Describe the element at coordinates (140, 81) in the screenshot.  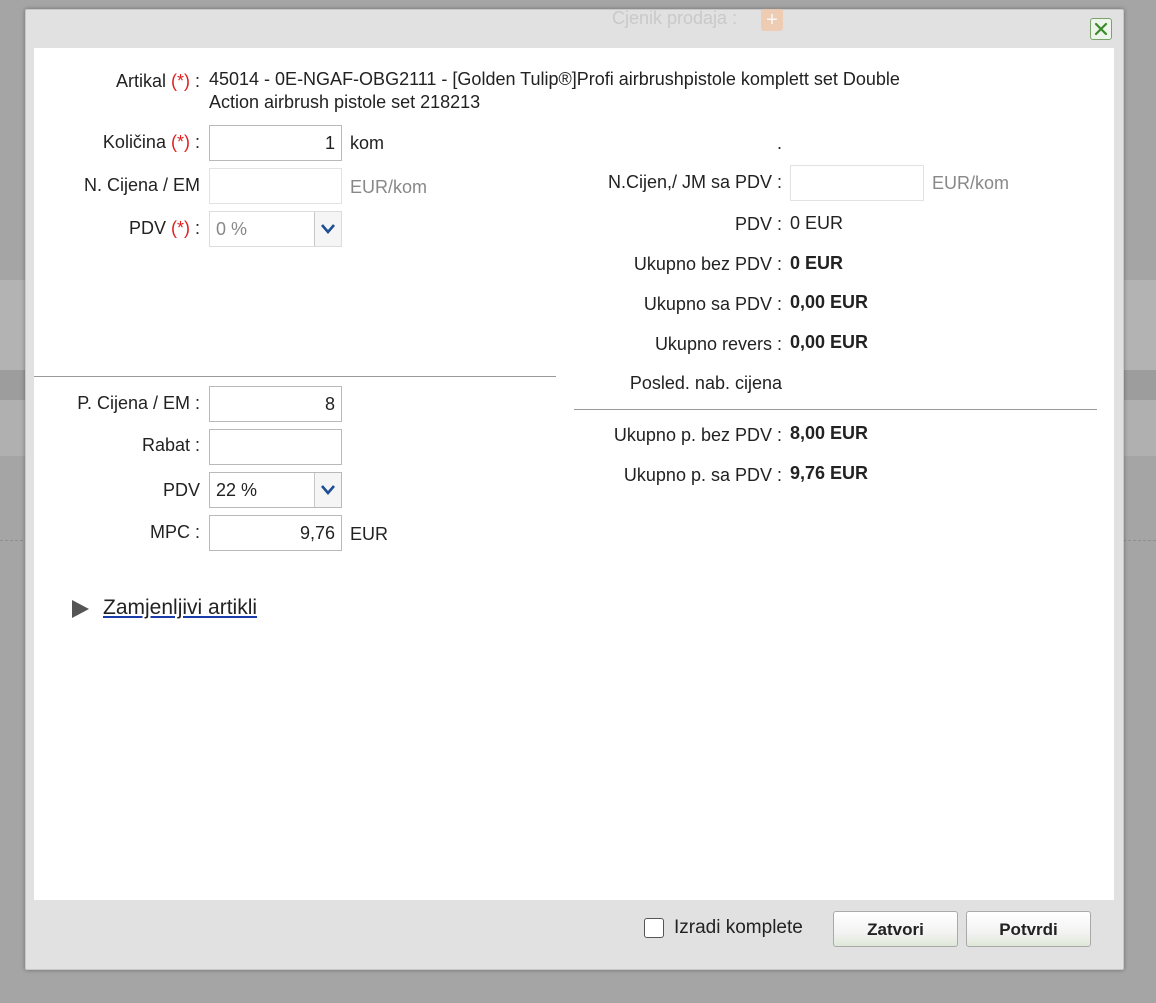
I see `artikal-label-text: Artikal` at that location.